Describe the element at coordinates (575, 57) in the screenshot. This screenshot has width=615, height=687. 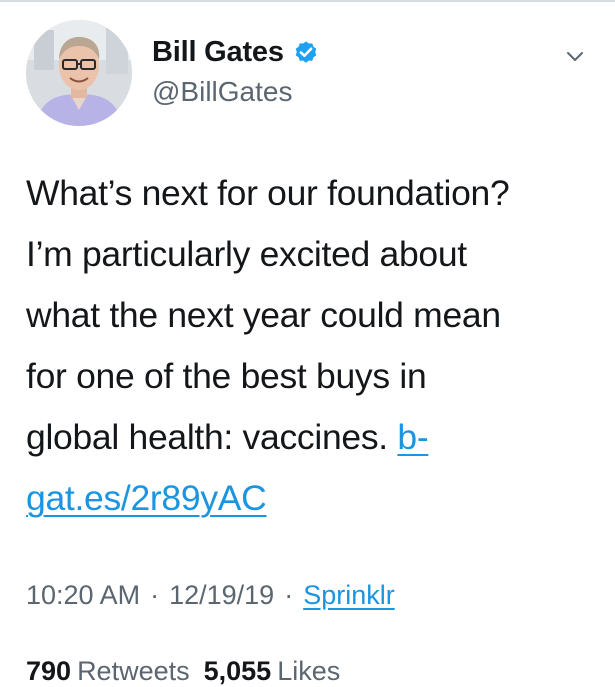
I see `chevron-down-icon` at that location.